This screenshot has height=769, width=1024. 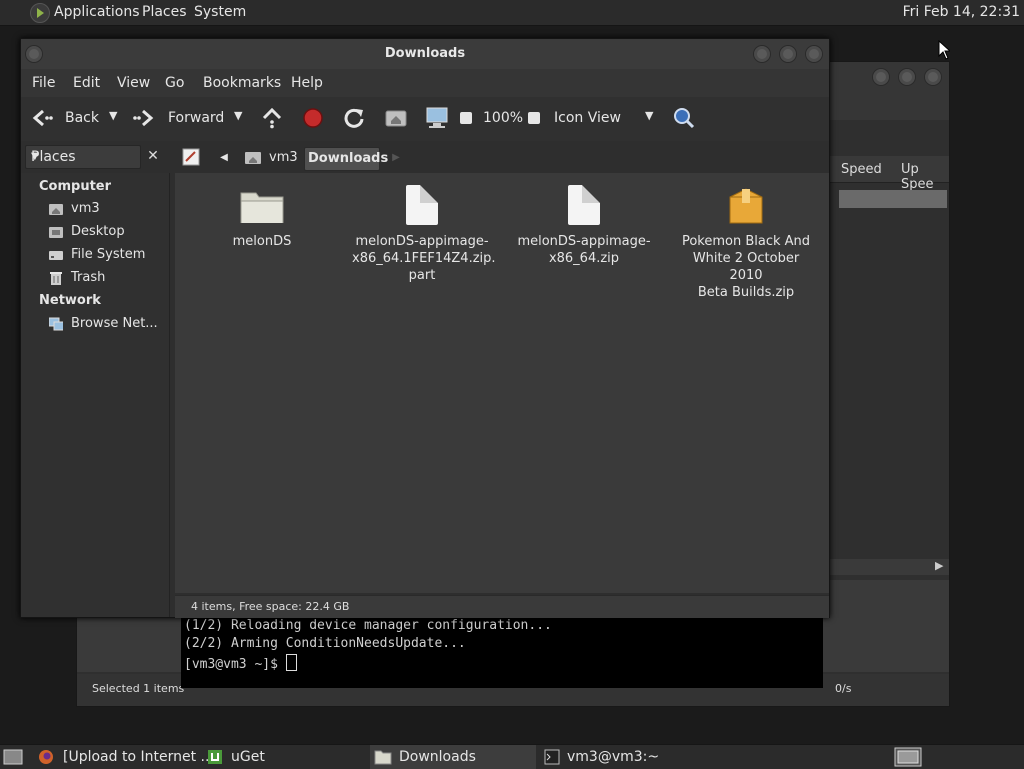 What do you see at coordinates (552, 757) in the screenshot?
I see `terminal-icon` at bounding box center [552, 757].